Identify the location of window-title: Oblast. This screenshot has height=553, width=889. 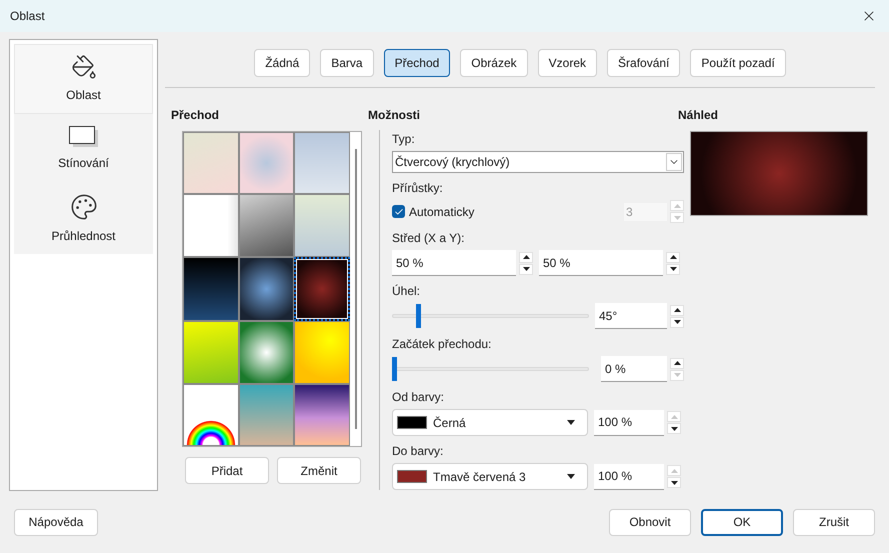
(27, 16).